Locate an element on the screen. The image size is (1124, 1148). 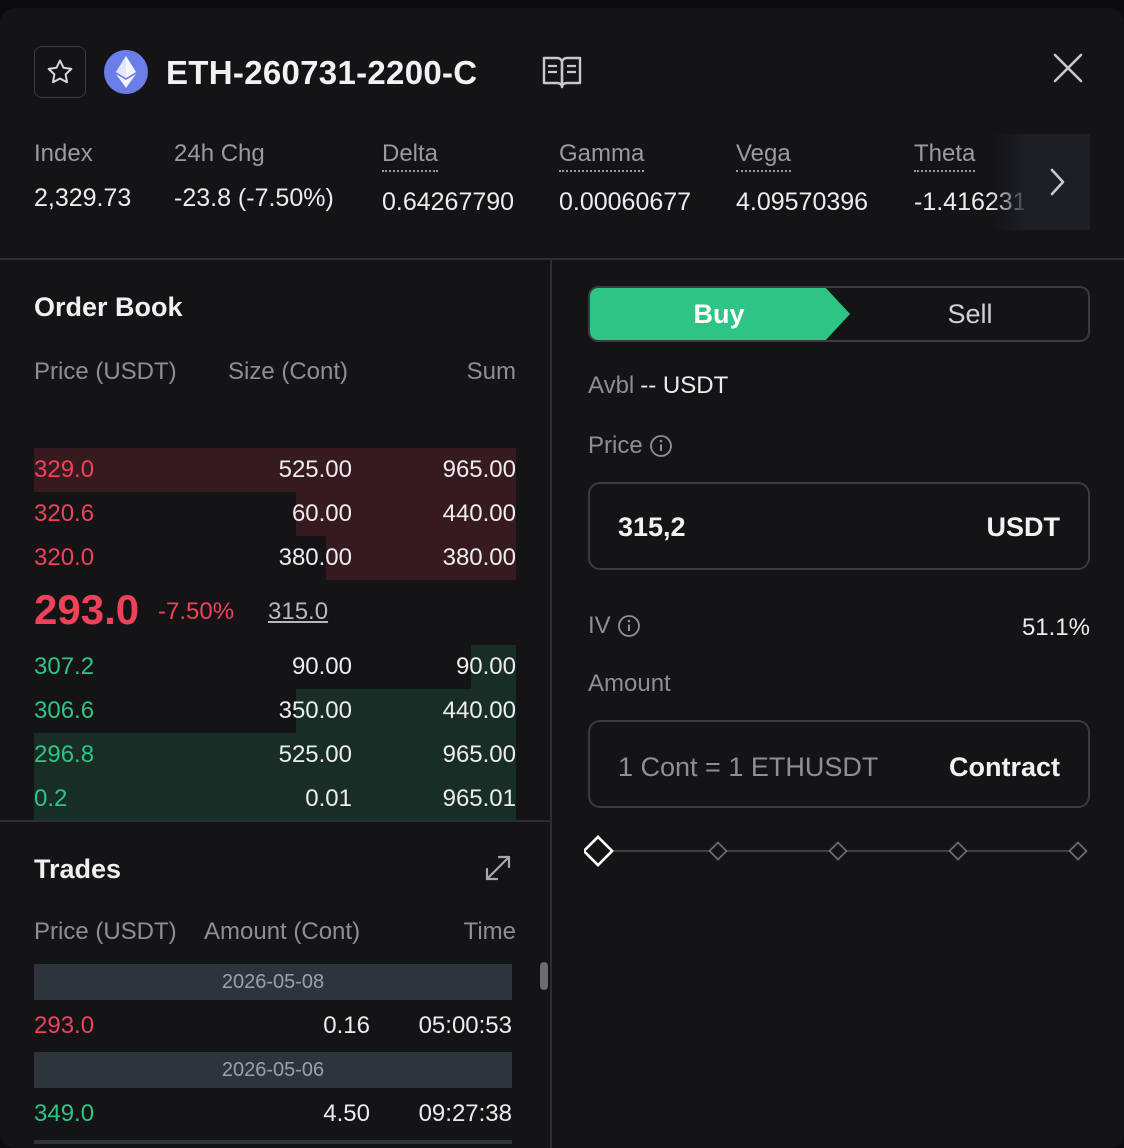
bid-size: 350.00 is located at coordinates (315, 710).